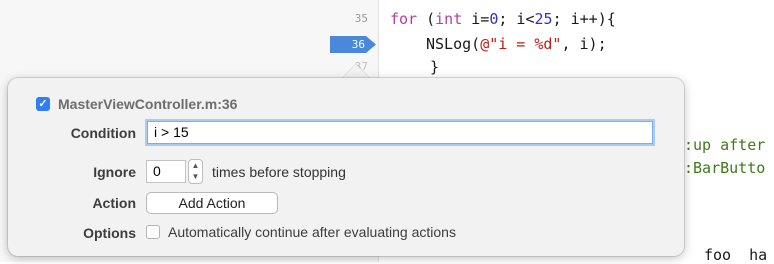  Describe the element at coordinates (153, 232) in the screenshot. I see `auto-continue-checkbox` at that location.